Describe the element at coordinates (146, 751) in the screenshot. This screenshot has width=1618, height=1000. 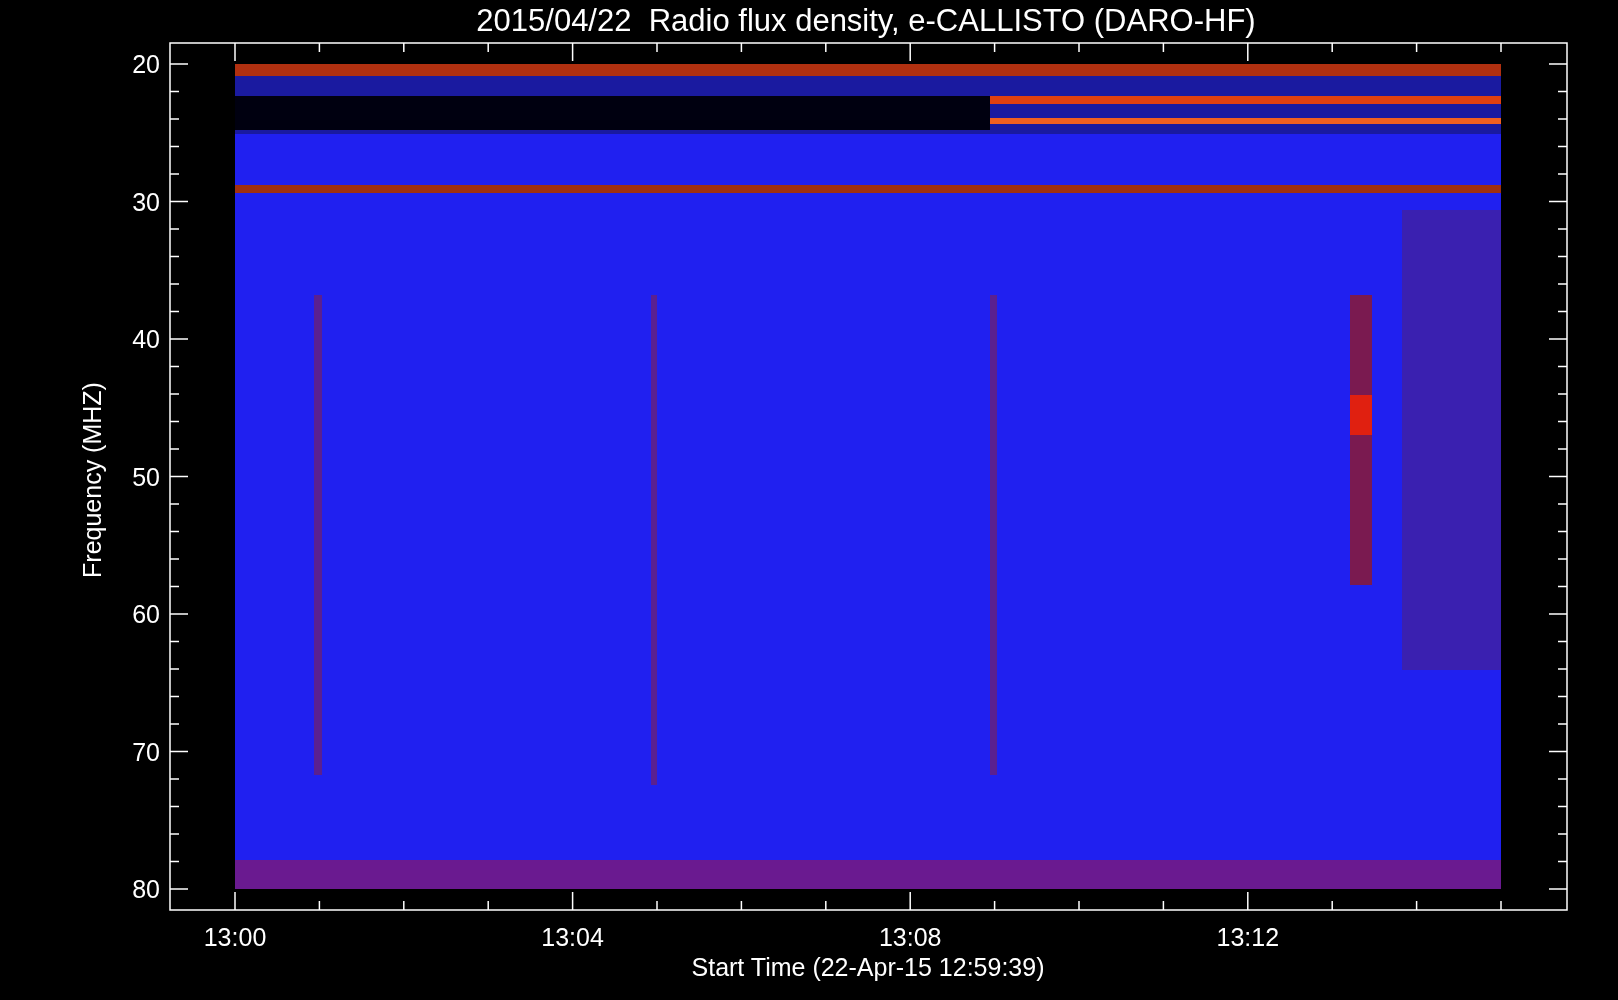
I see `y-tick-label: 70` at that location.